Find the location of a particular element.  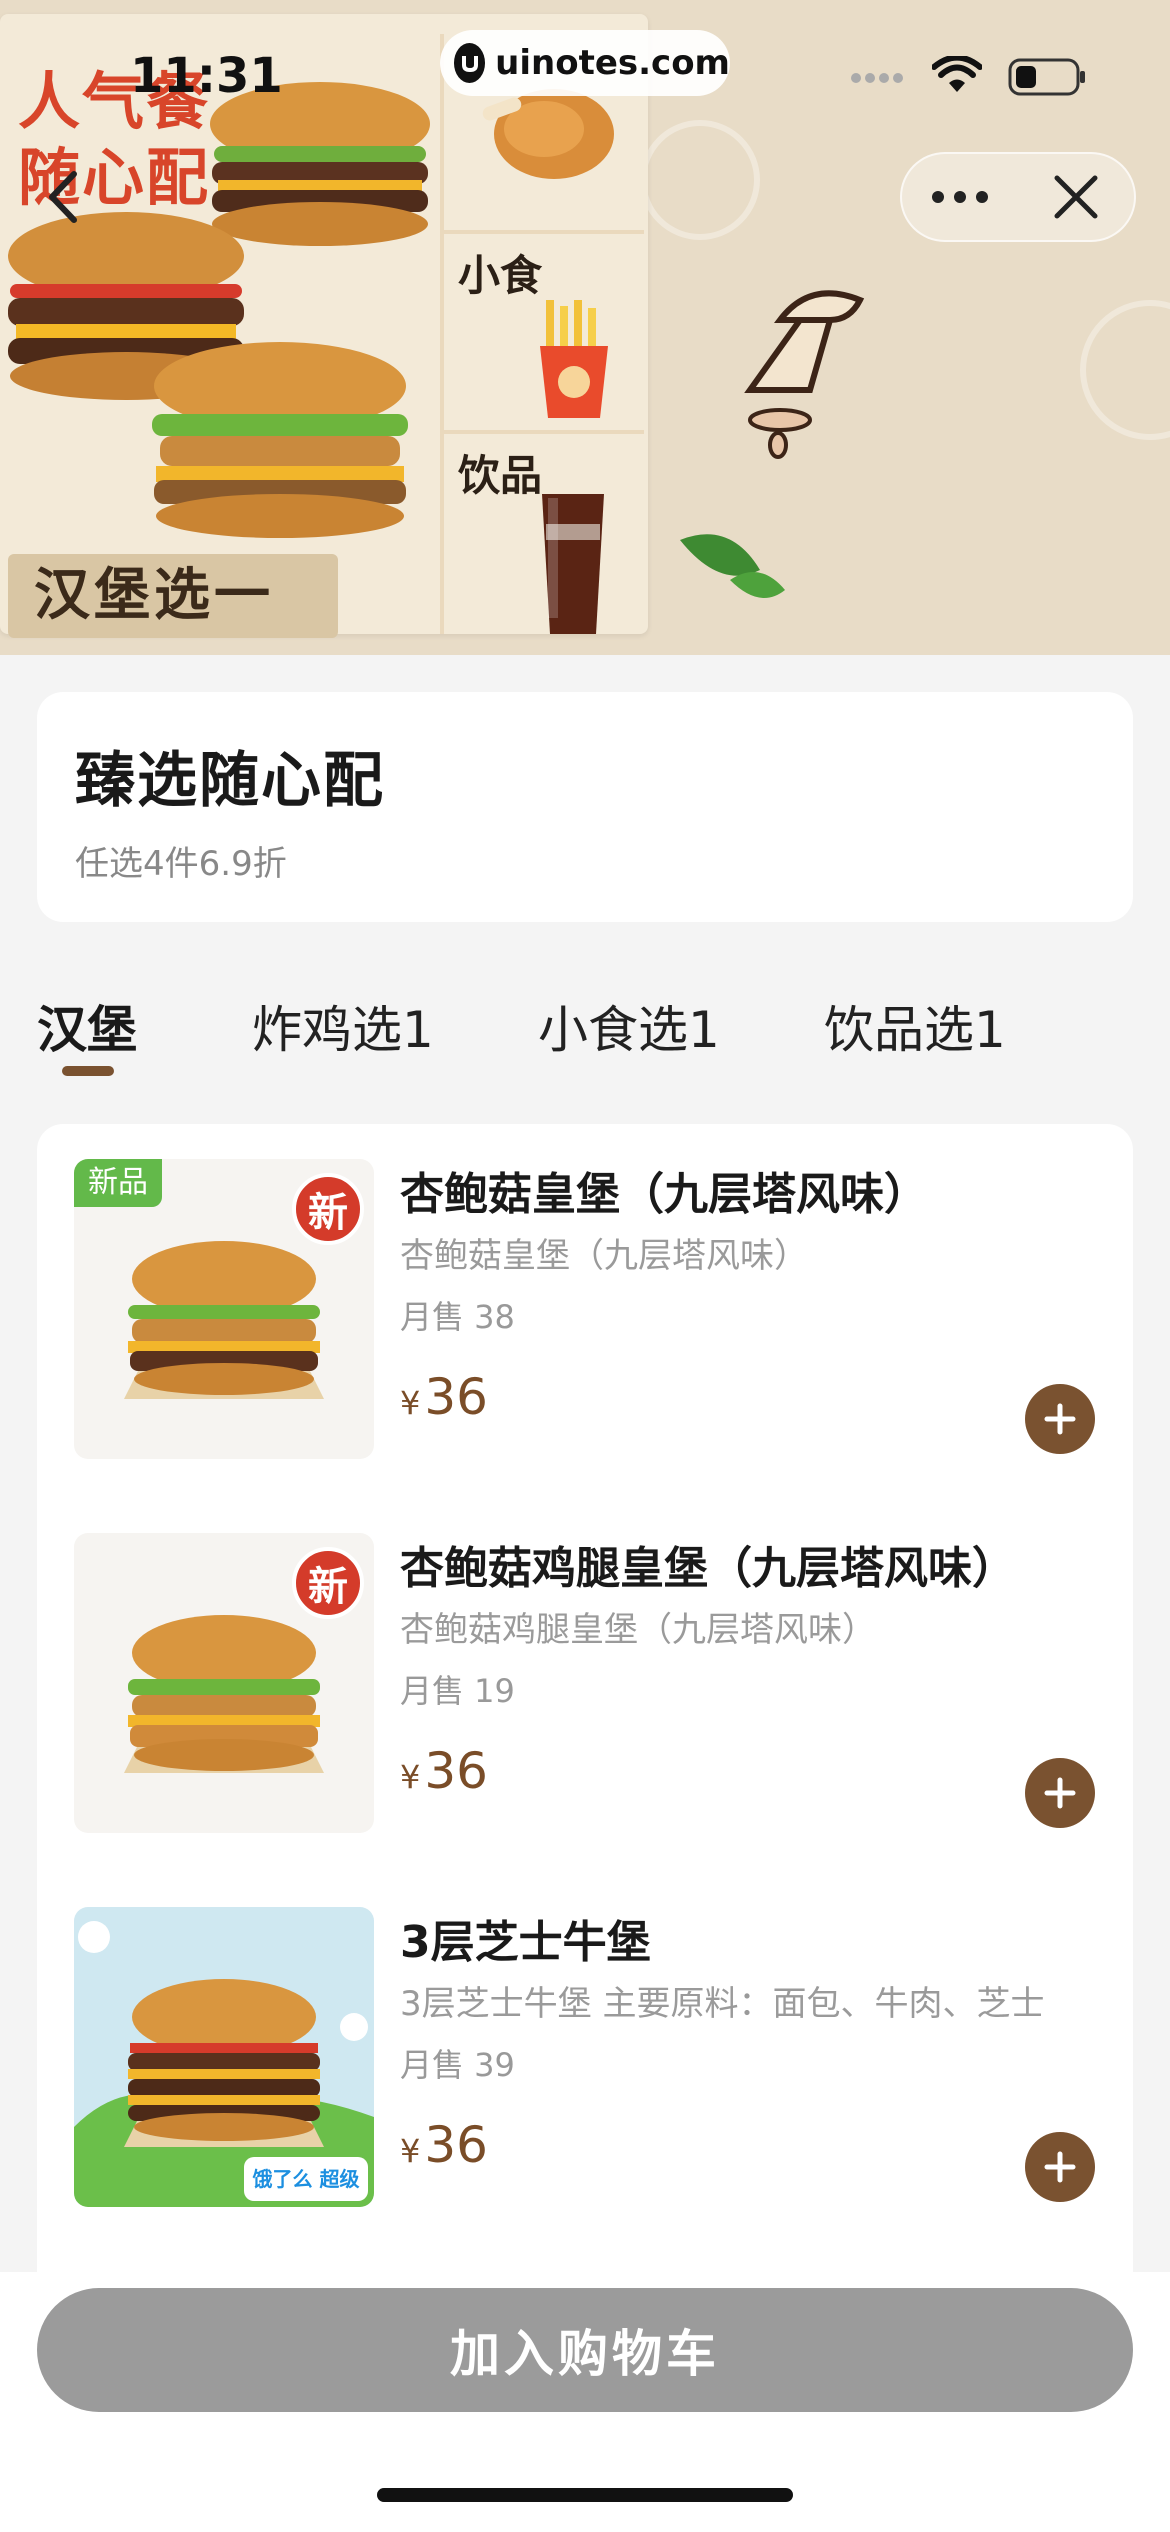

product-image: 饿了么 超级限定 is located at coordinates (224, 2057).